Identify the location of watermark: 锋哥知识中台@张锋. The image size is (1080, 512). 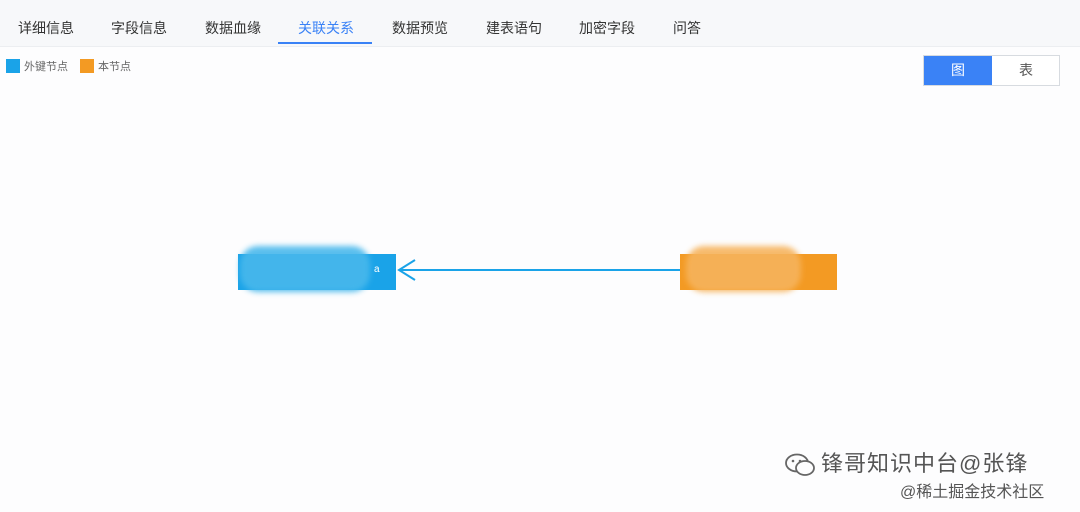
(906, 462).